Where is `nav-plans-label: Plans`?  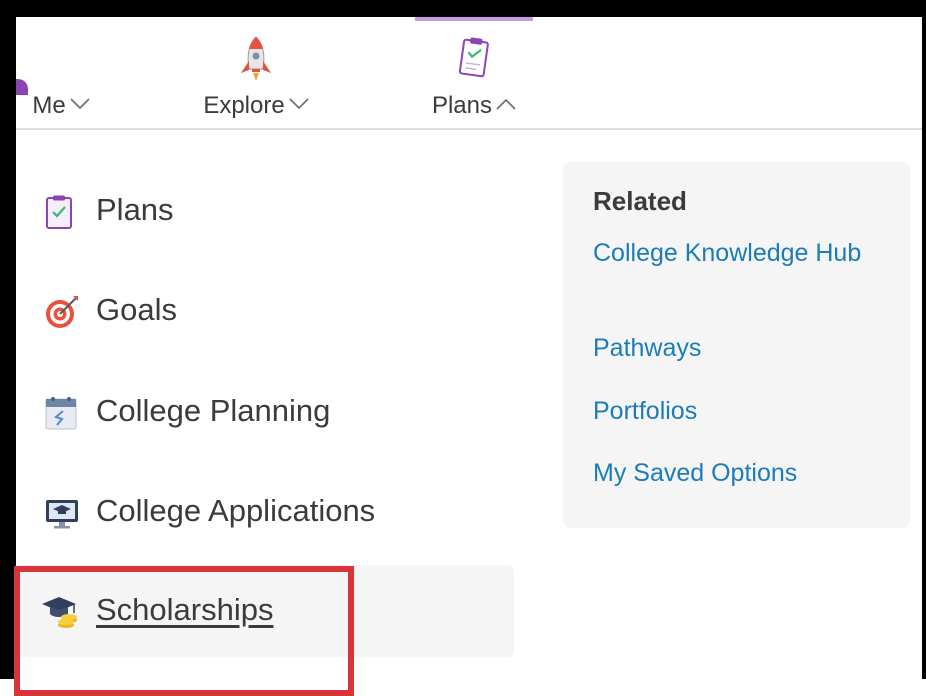
nav-plans-label: Plans is located at coordinates (462, 105).